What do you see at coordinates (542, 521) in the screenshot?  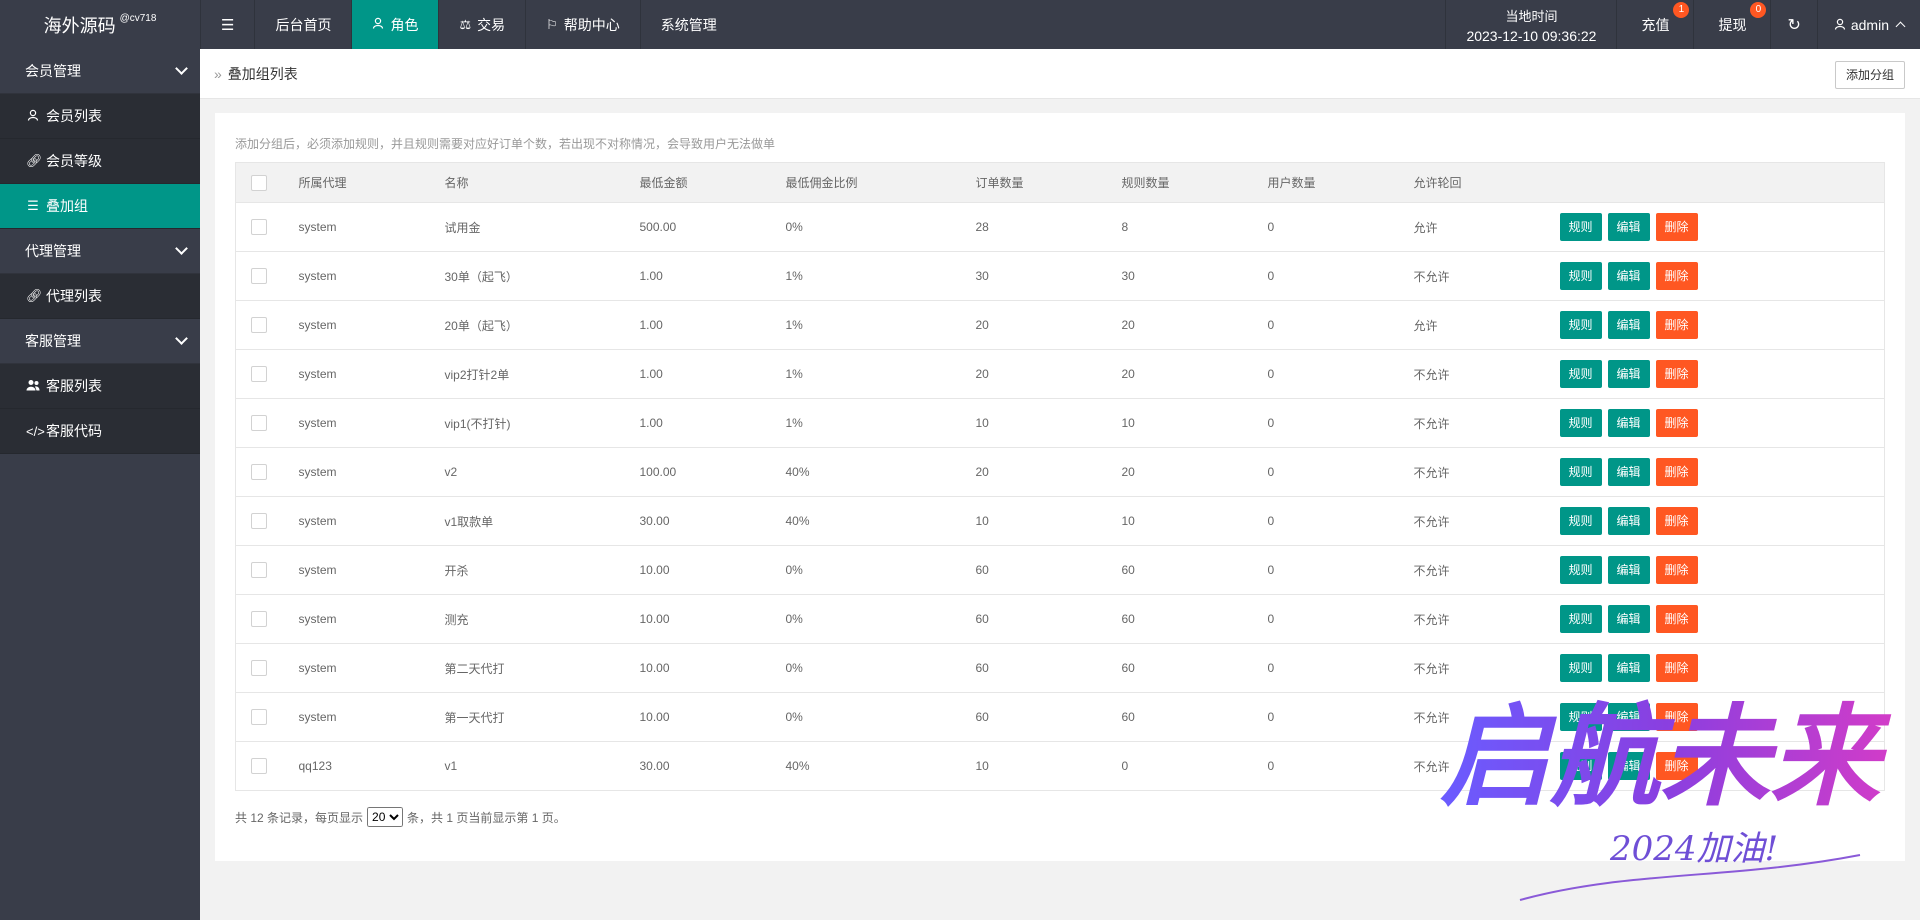 I see `cell-name: v1取款单` at bounding box center [542, 521].